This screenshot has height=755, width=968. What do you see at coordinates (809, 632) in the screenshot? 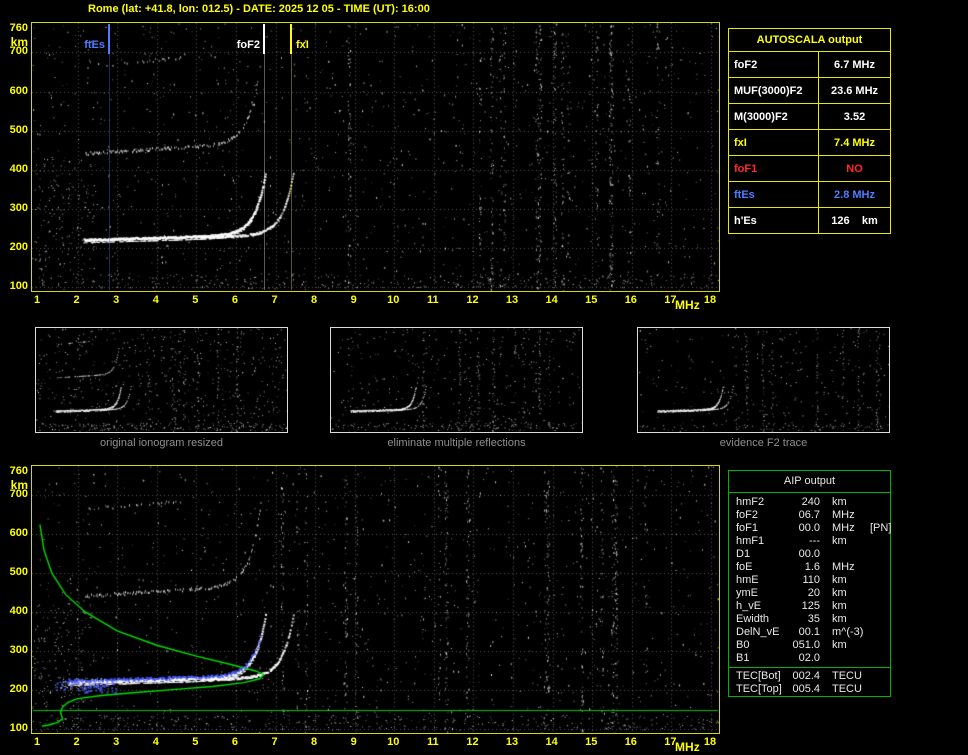
I see `aip-row: DelN_vE 00.1 m^(-3)` at bounding box center [809, 632].